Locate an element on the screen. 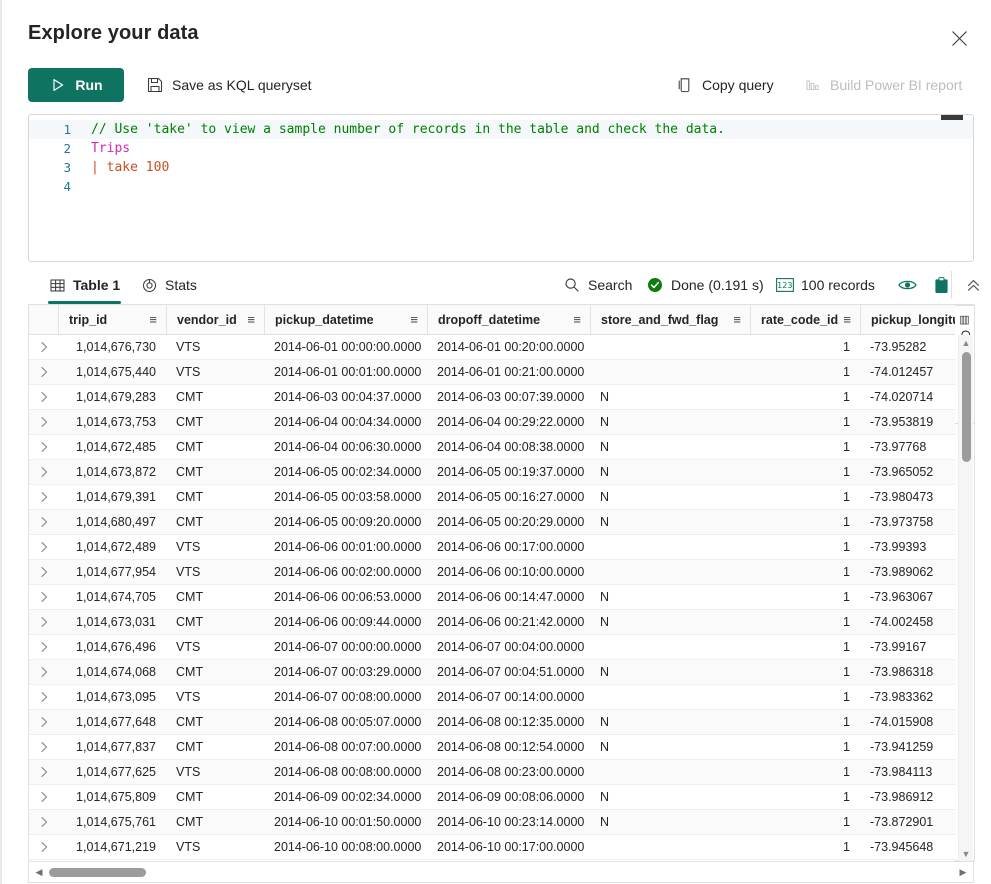 The width and height of the screenshot is (991, 884). code-line: 4 is located at coordinates (501, 186).